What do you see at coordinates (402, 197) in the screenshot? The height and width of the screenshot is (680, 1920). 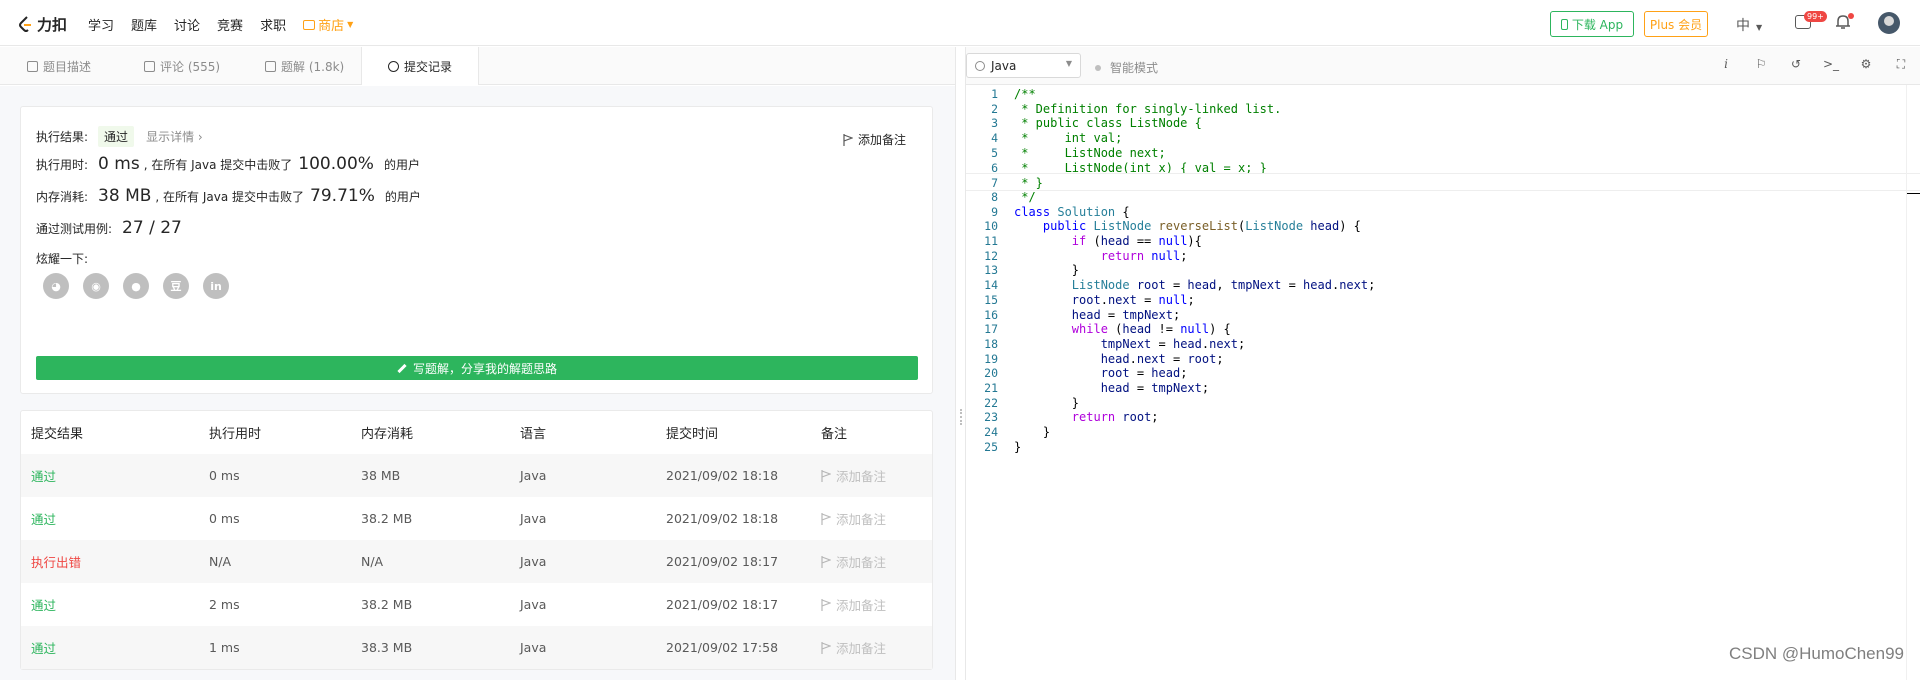 I see `memory-suffix: 的用户` at bounding box center [402, 197].